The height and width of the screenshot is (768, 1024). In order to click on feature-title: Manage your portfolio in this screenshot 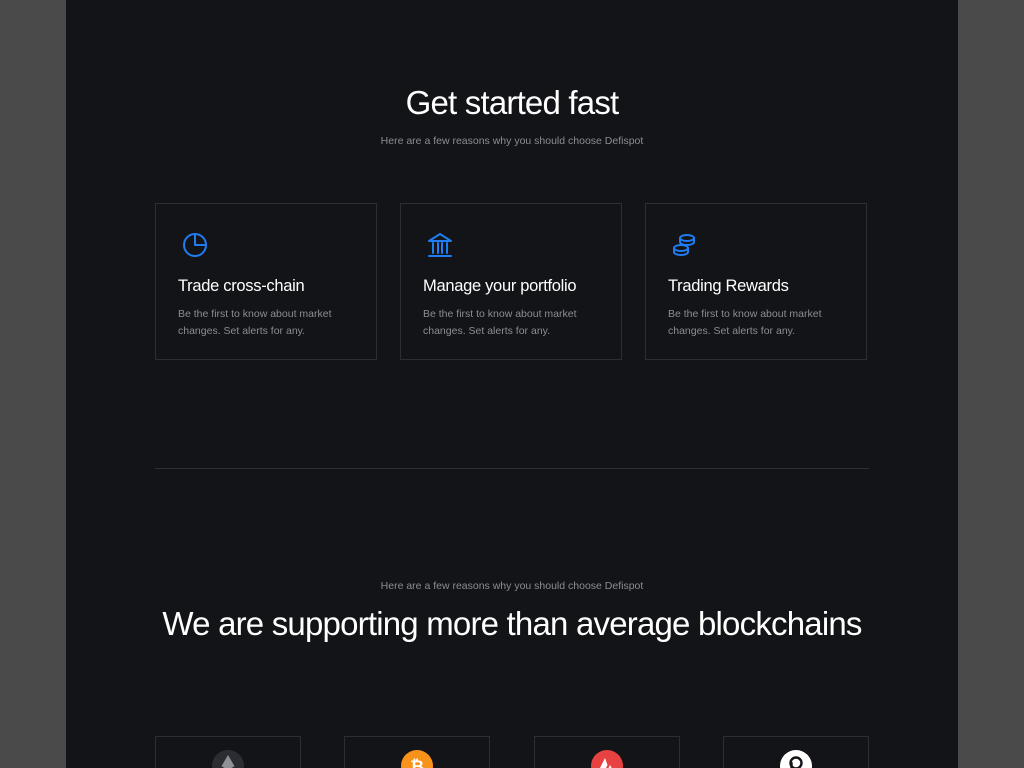, I will do `click(500, 286)`.